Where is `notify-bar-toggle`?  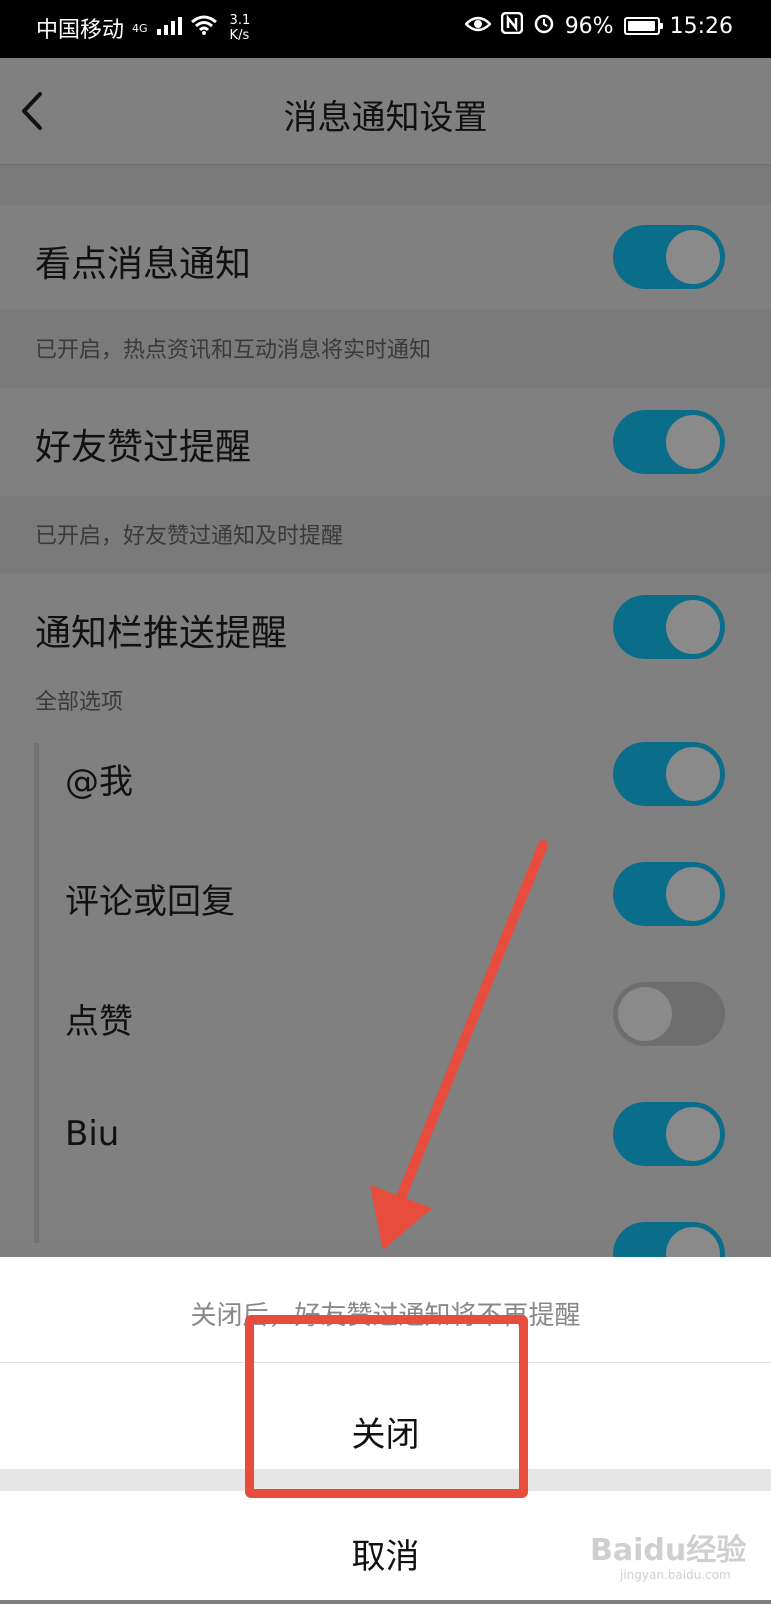
notify-bar-toggle is located at coordinates (669, 627).